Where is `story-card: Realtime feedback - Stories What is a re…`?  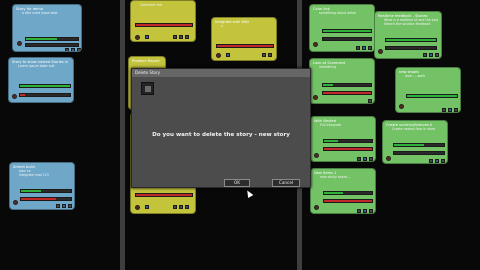
story-card: Realtime feedback - Stories What is a re… is located at coordinates (408, 35).